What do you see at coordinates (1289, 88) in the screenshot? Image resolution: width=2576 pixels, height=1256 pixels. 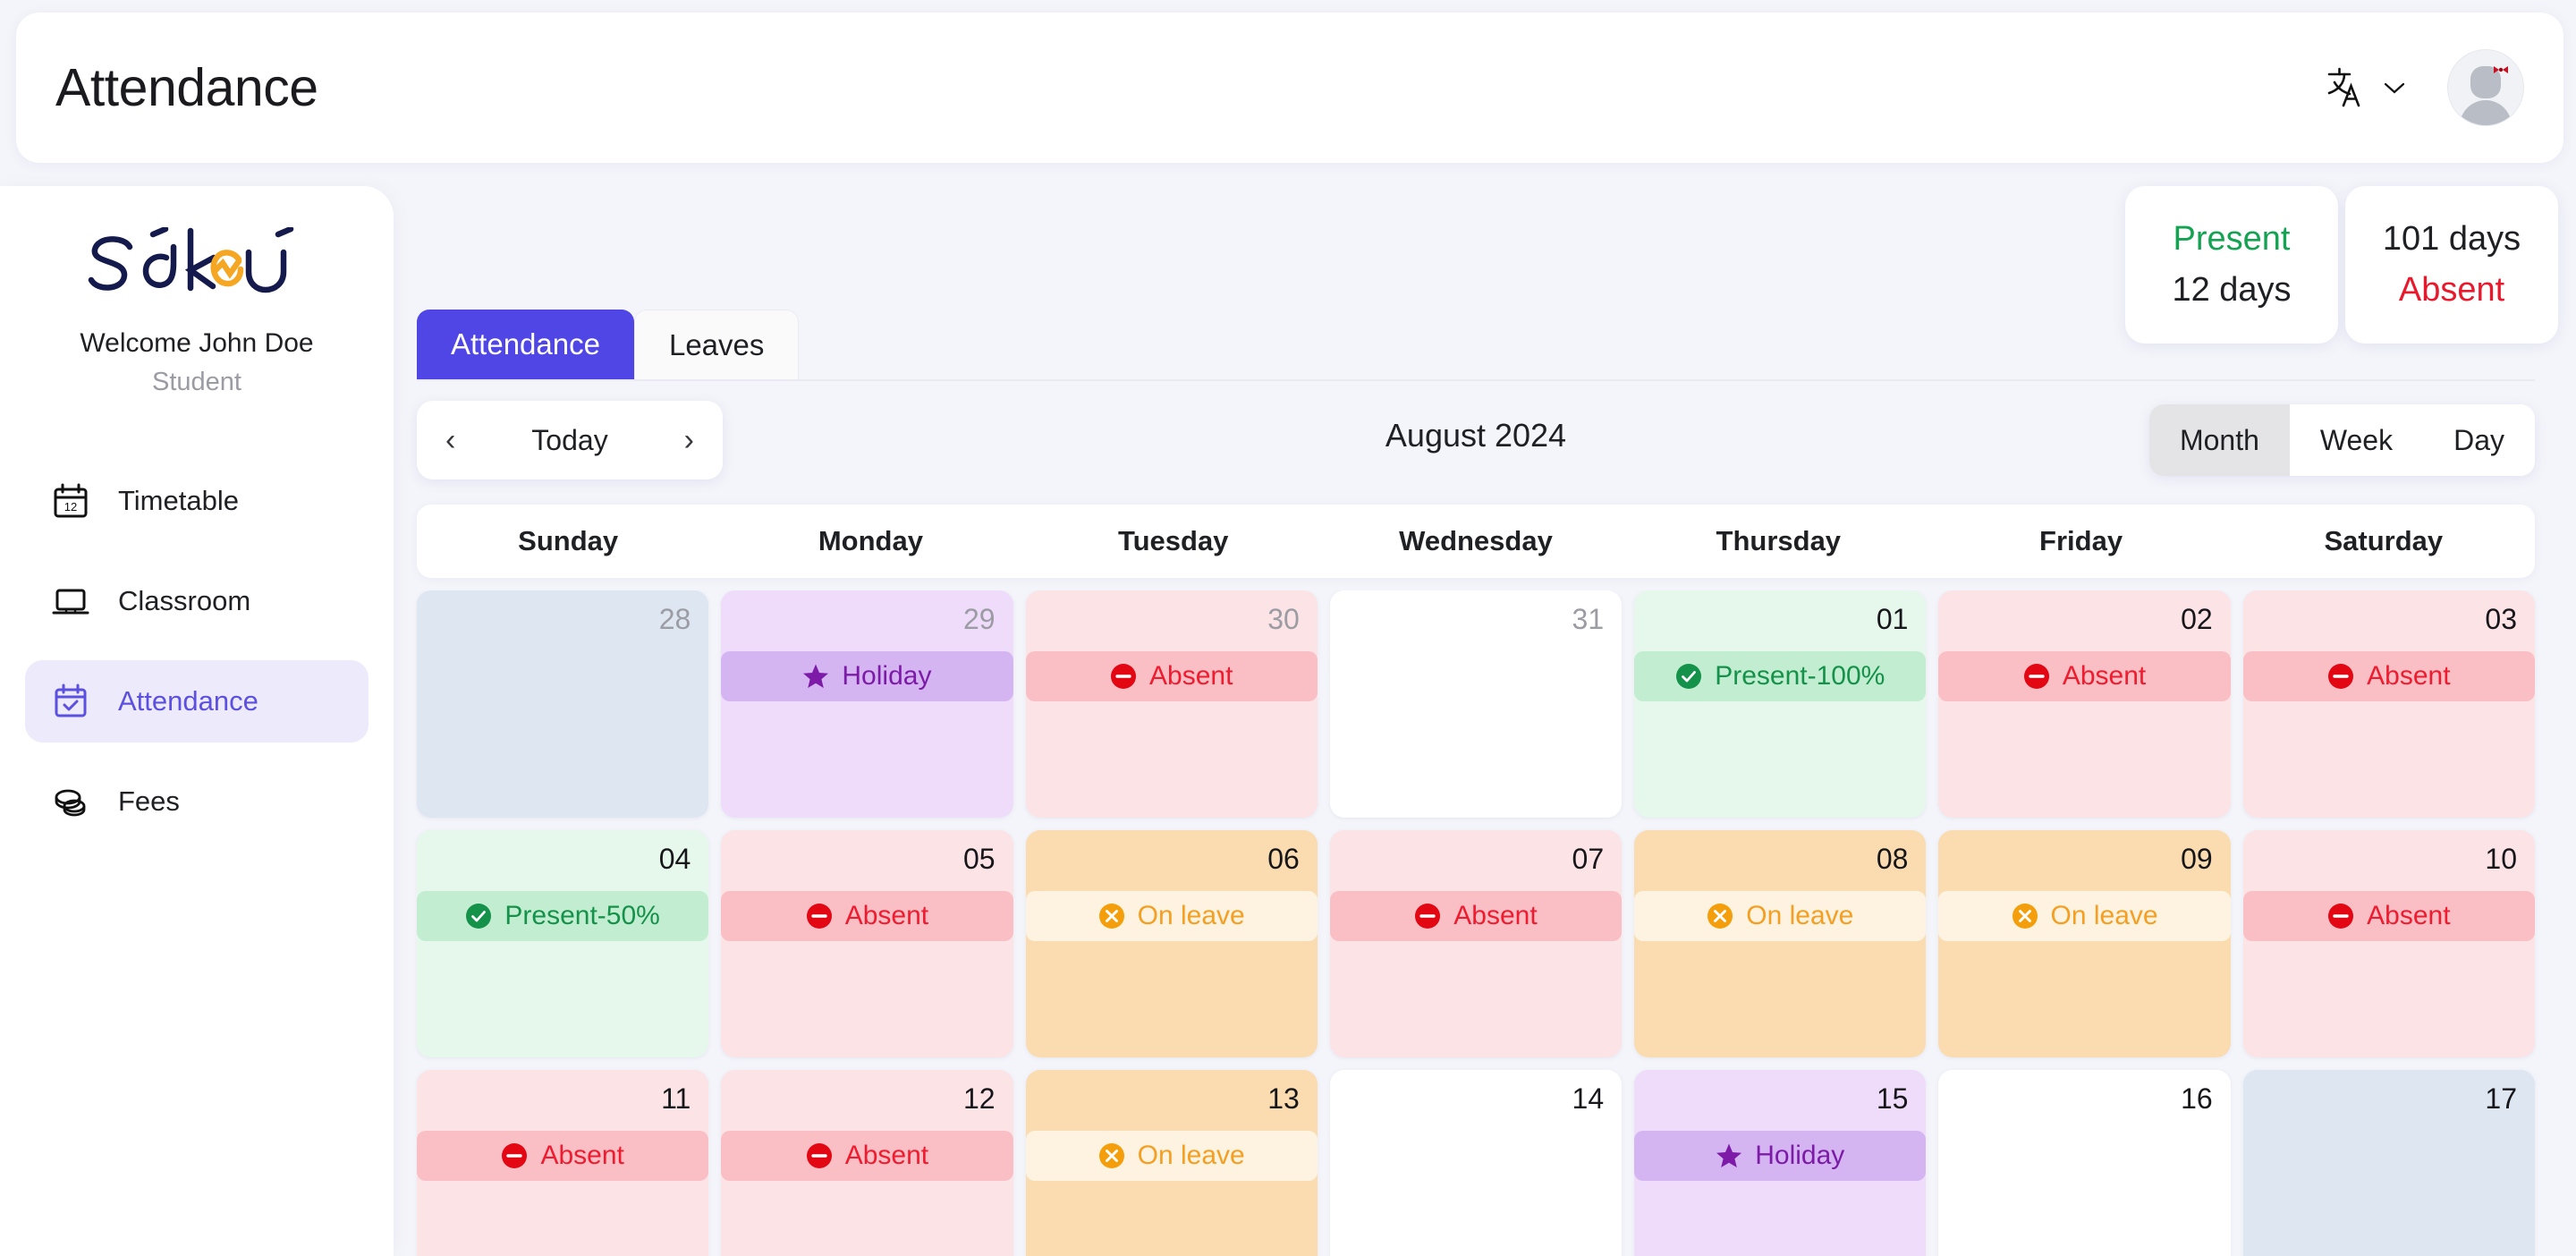 I see `top-bar: Attendance` at bounding box center [1289, 88].